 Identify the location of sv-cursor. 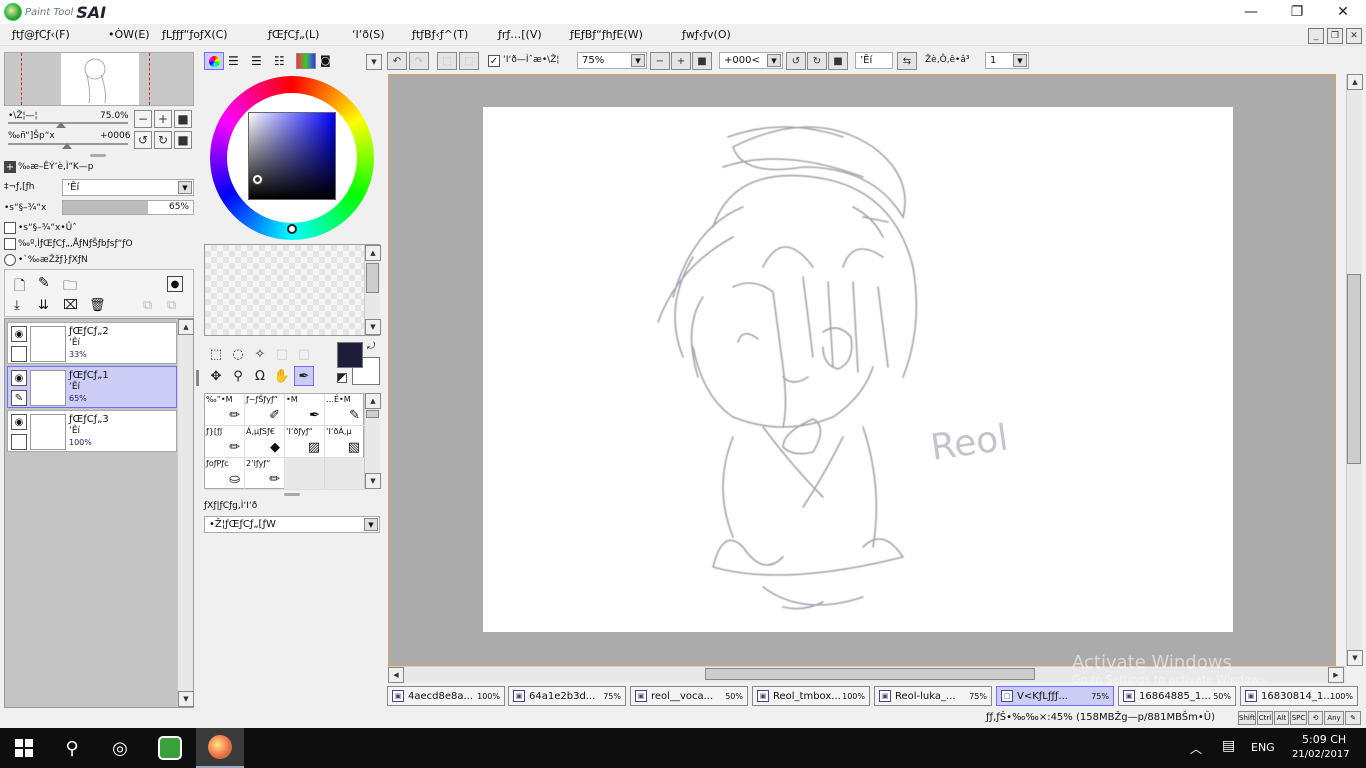
(257, 179).